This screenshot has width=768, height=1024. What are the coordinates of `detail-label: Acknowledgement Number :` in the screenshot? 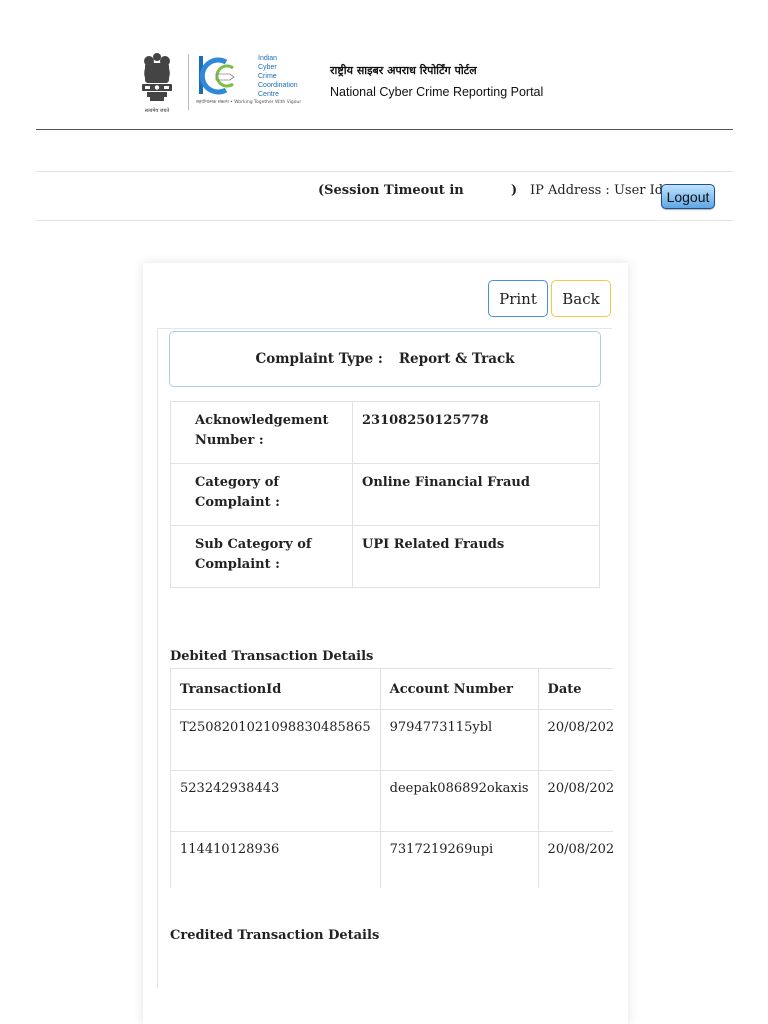 It's located at (261, 432).